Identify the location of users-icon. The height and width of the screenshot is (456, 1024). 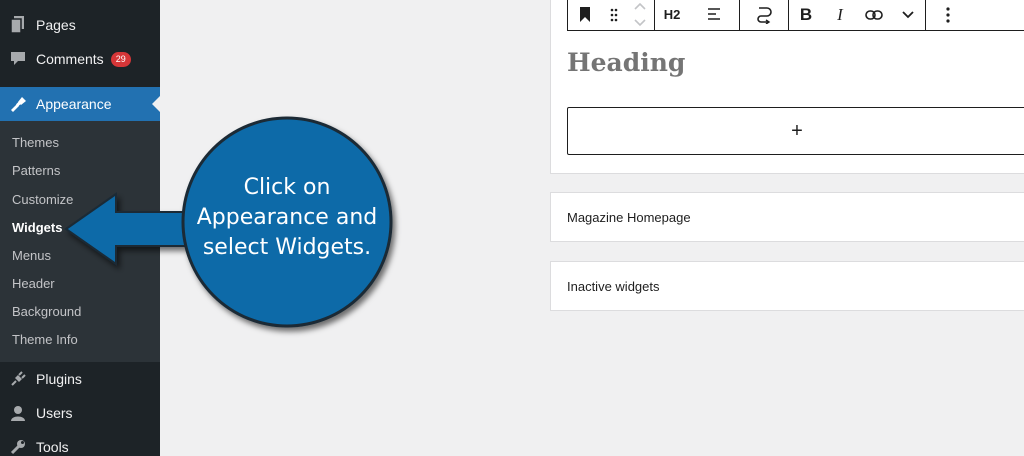
(18, 413).